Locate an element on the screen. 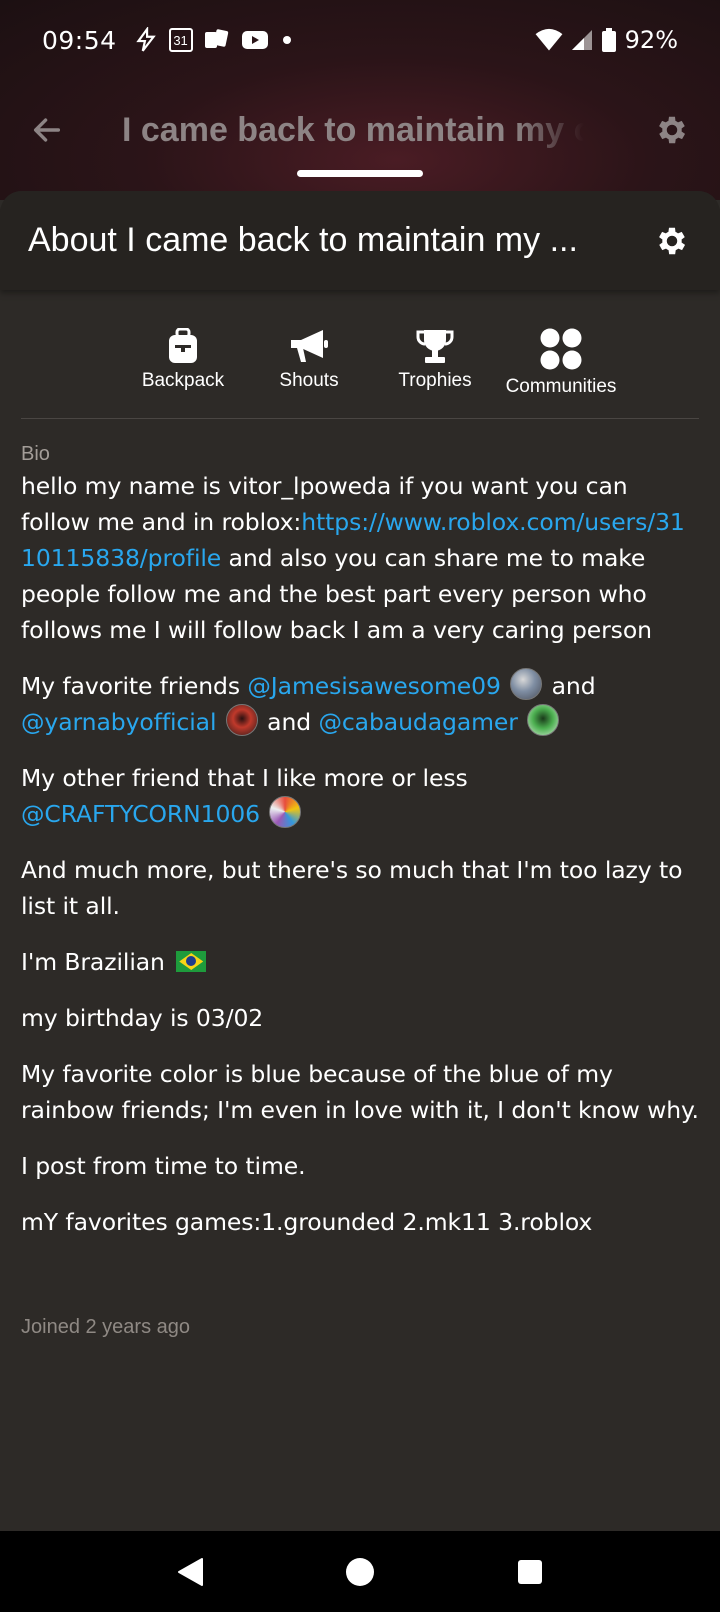 This screenshot has height=1612, width=720. tab-label: Shouts is located at coordinates (309, 380).